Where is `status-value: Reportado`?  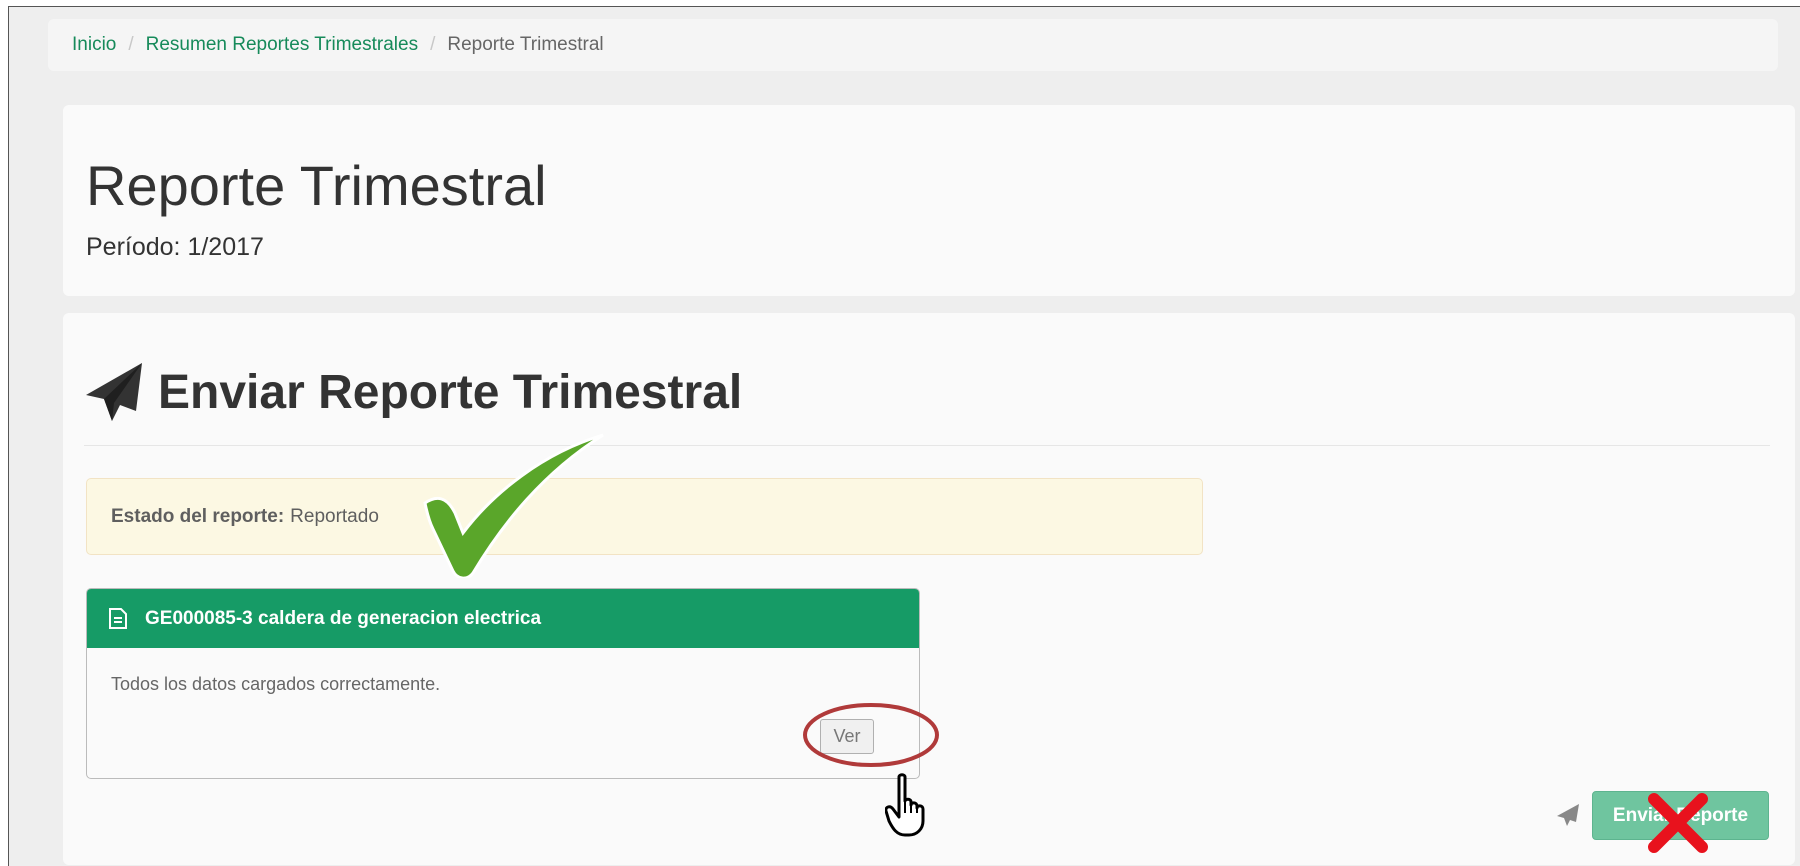 status-value: Reportado is located at coordinates (334, 516).